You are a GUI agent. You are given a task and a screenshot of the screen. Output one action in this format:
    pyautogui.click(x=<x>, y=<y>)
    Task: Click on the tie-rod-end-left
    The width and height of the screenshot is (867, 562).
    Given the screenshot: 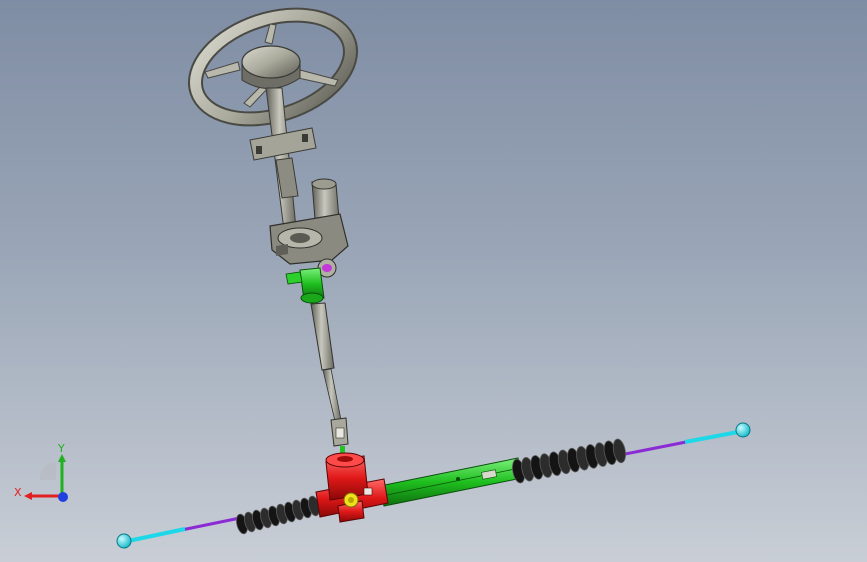 What is the action you would take?
    pyautogui.click(x=124, y=541)
    